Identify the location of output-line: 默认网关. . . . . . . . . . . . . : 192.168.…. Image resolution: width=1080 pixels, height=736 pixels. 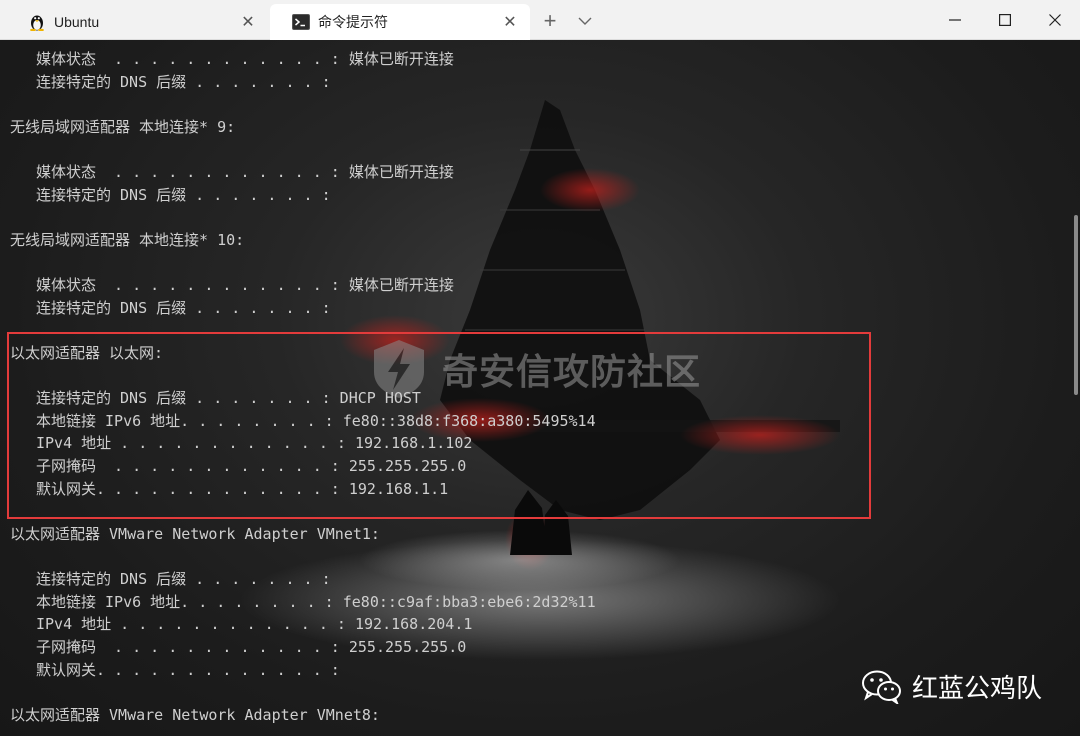
(242, 489).